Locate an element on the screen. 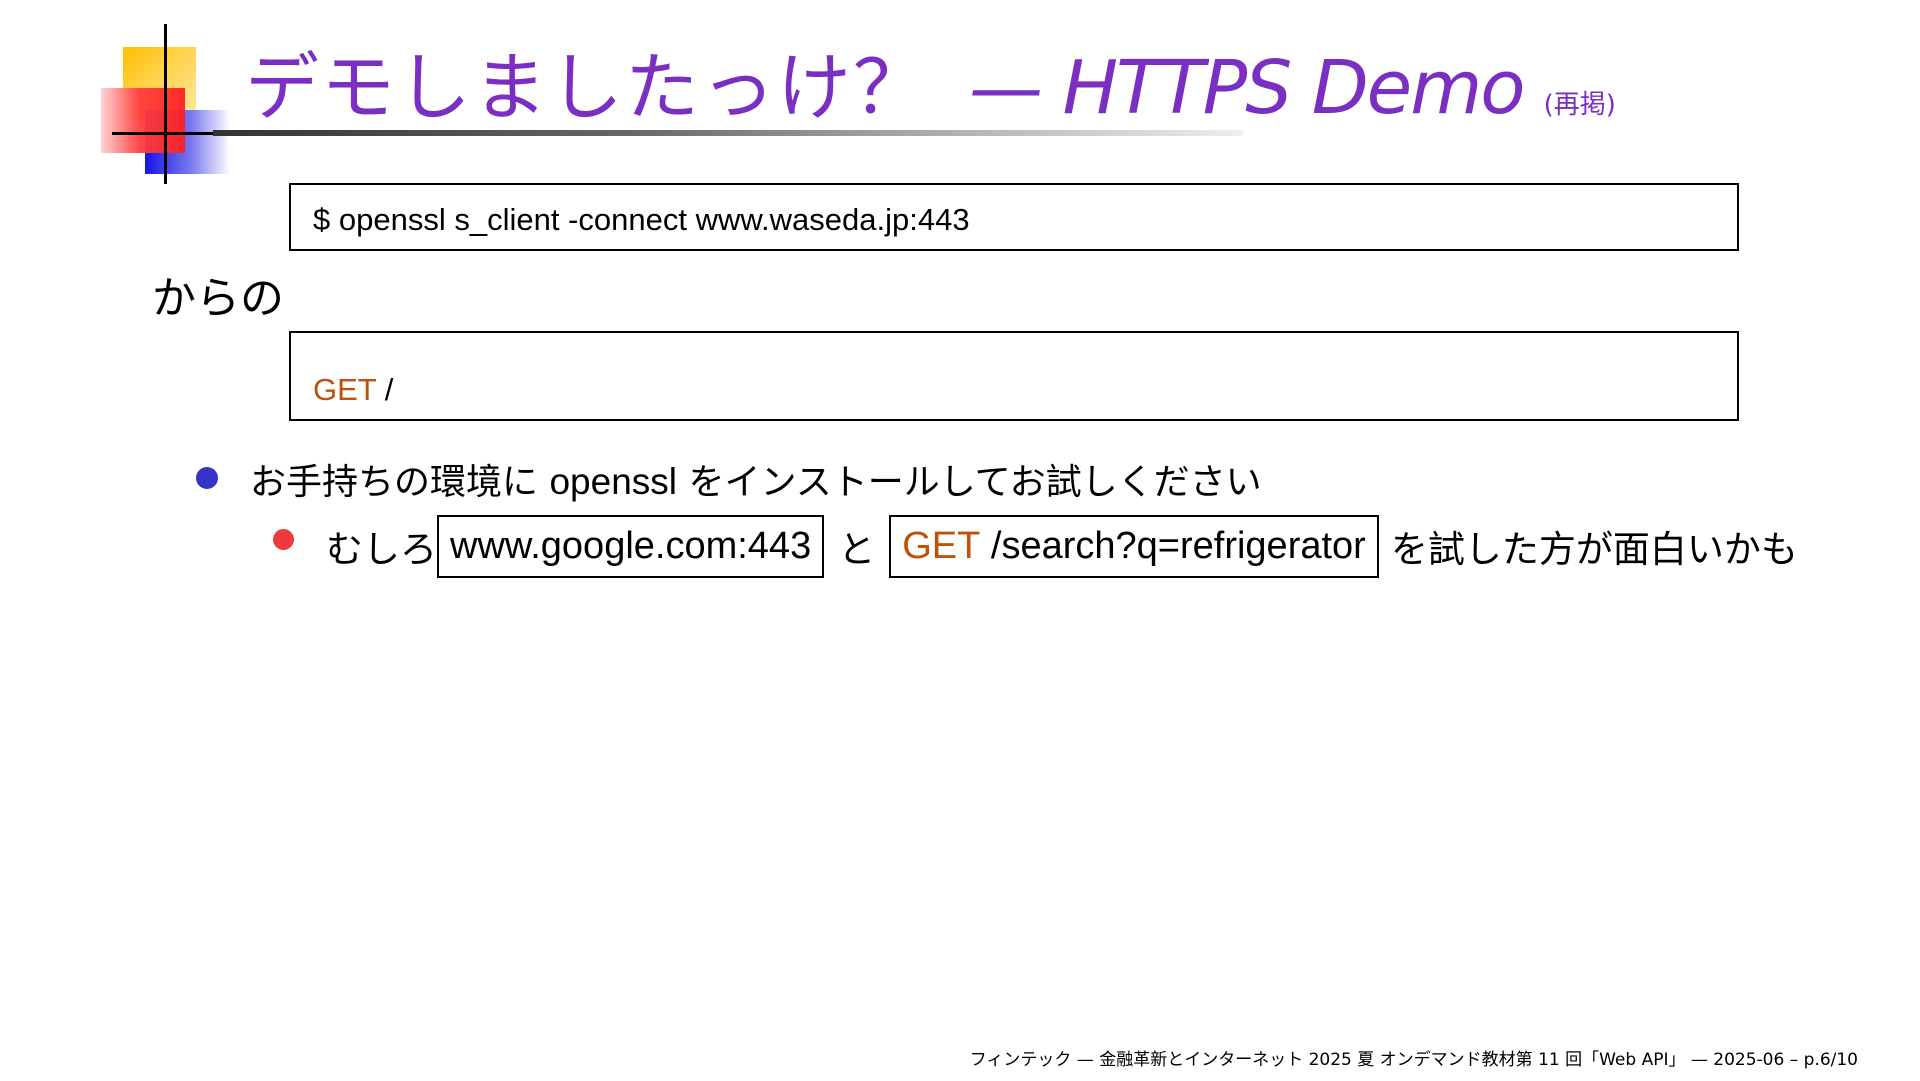 This screenshot has height=1081, width=1920. command-prompt: $ is located at coordinates (322, 219).